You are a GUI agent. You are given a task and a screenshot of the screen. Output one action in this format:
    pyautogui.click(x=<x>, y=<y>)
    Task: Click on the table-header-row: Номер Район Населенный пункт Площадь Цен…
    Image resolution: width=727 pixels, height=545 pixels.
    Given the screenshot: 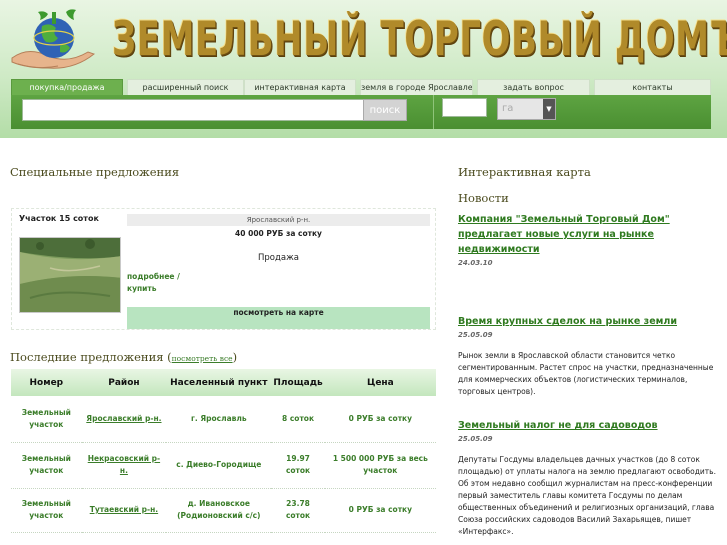 What is the action you would take?
    pyautogui.click(x=223, y=382)
    